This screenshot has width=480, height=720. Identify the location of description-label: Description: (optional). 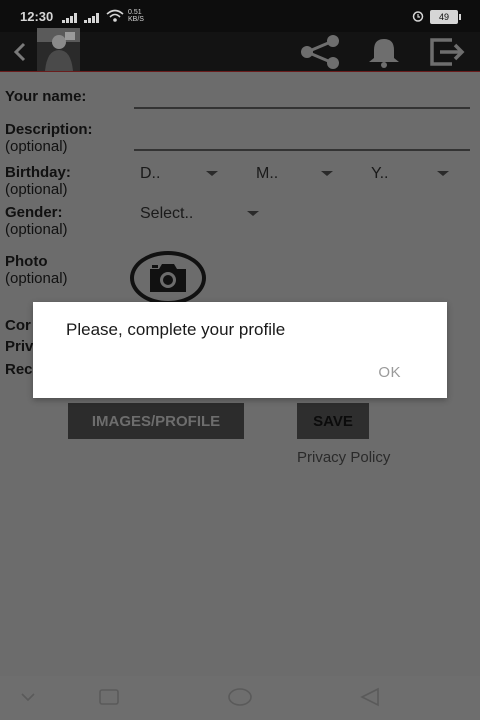
(49, 138).